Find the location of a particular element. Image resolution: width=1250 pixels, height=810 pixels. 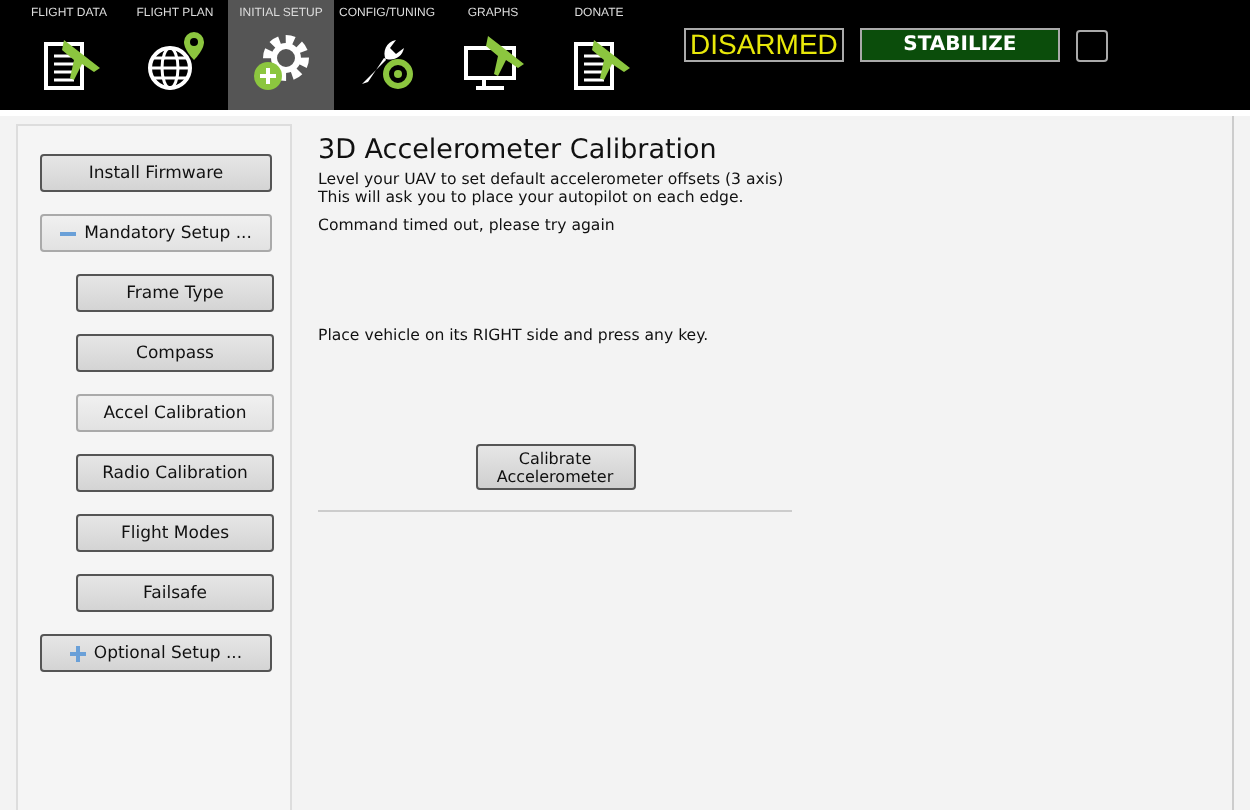

calibrate-button: Calibrate Accelerometer is located at coordinates (555, 467).